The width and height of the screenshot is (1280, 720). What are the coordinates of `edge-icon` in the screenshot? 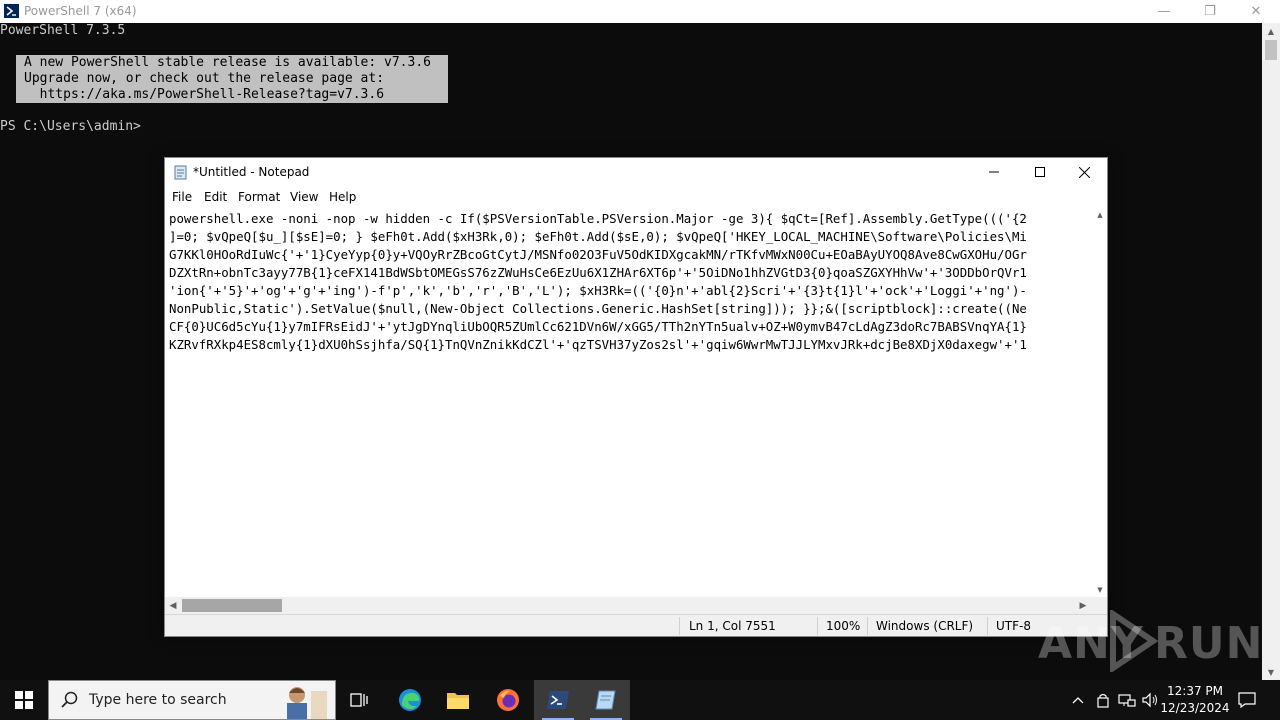 It's located at (410, 700).